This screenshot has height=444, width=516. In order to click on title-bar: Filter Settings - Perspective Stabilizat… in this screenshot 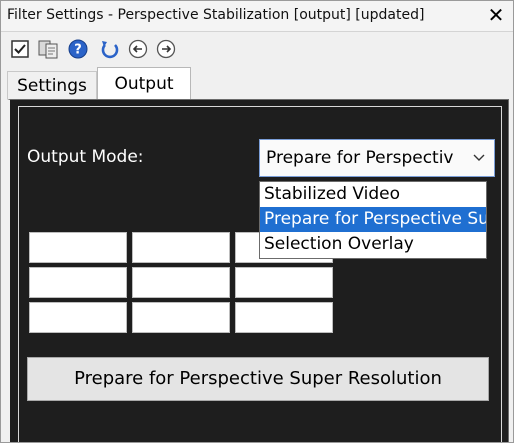, I will do `click(257, 16)`.